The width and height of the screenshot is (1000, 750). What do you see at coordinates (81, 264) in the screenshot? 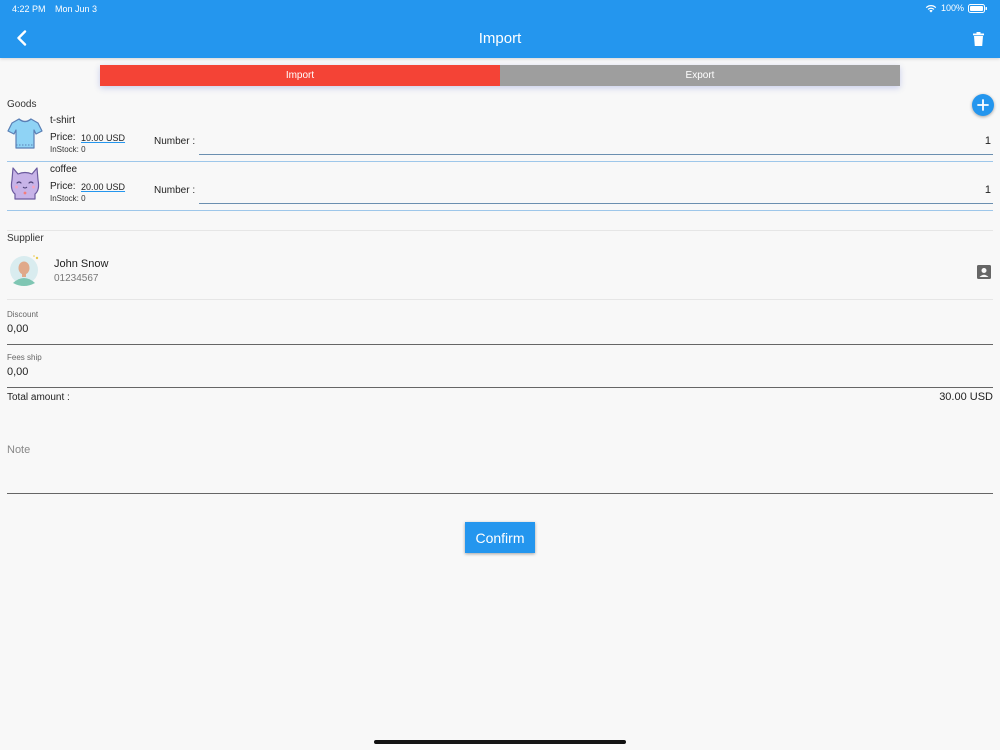
I see `supplier-name: John Snow` at bounding box center [81, 264].